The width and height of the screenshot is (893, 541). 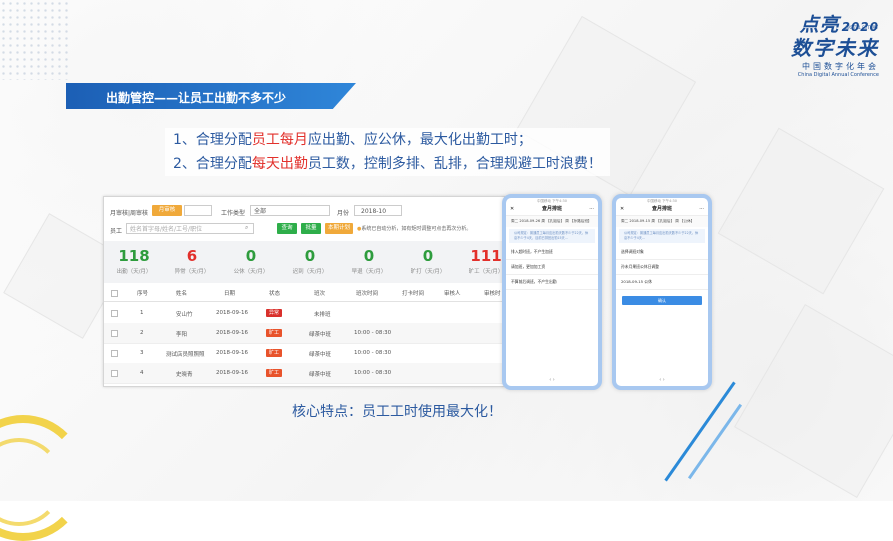 What do you see at coordinates (142, 293) in the screenshot?
I see `column-header: 序号` at bounding box center [142, 293].